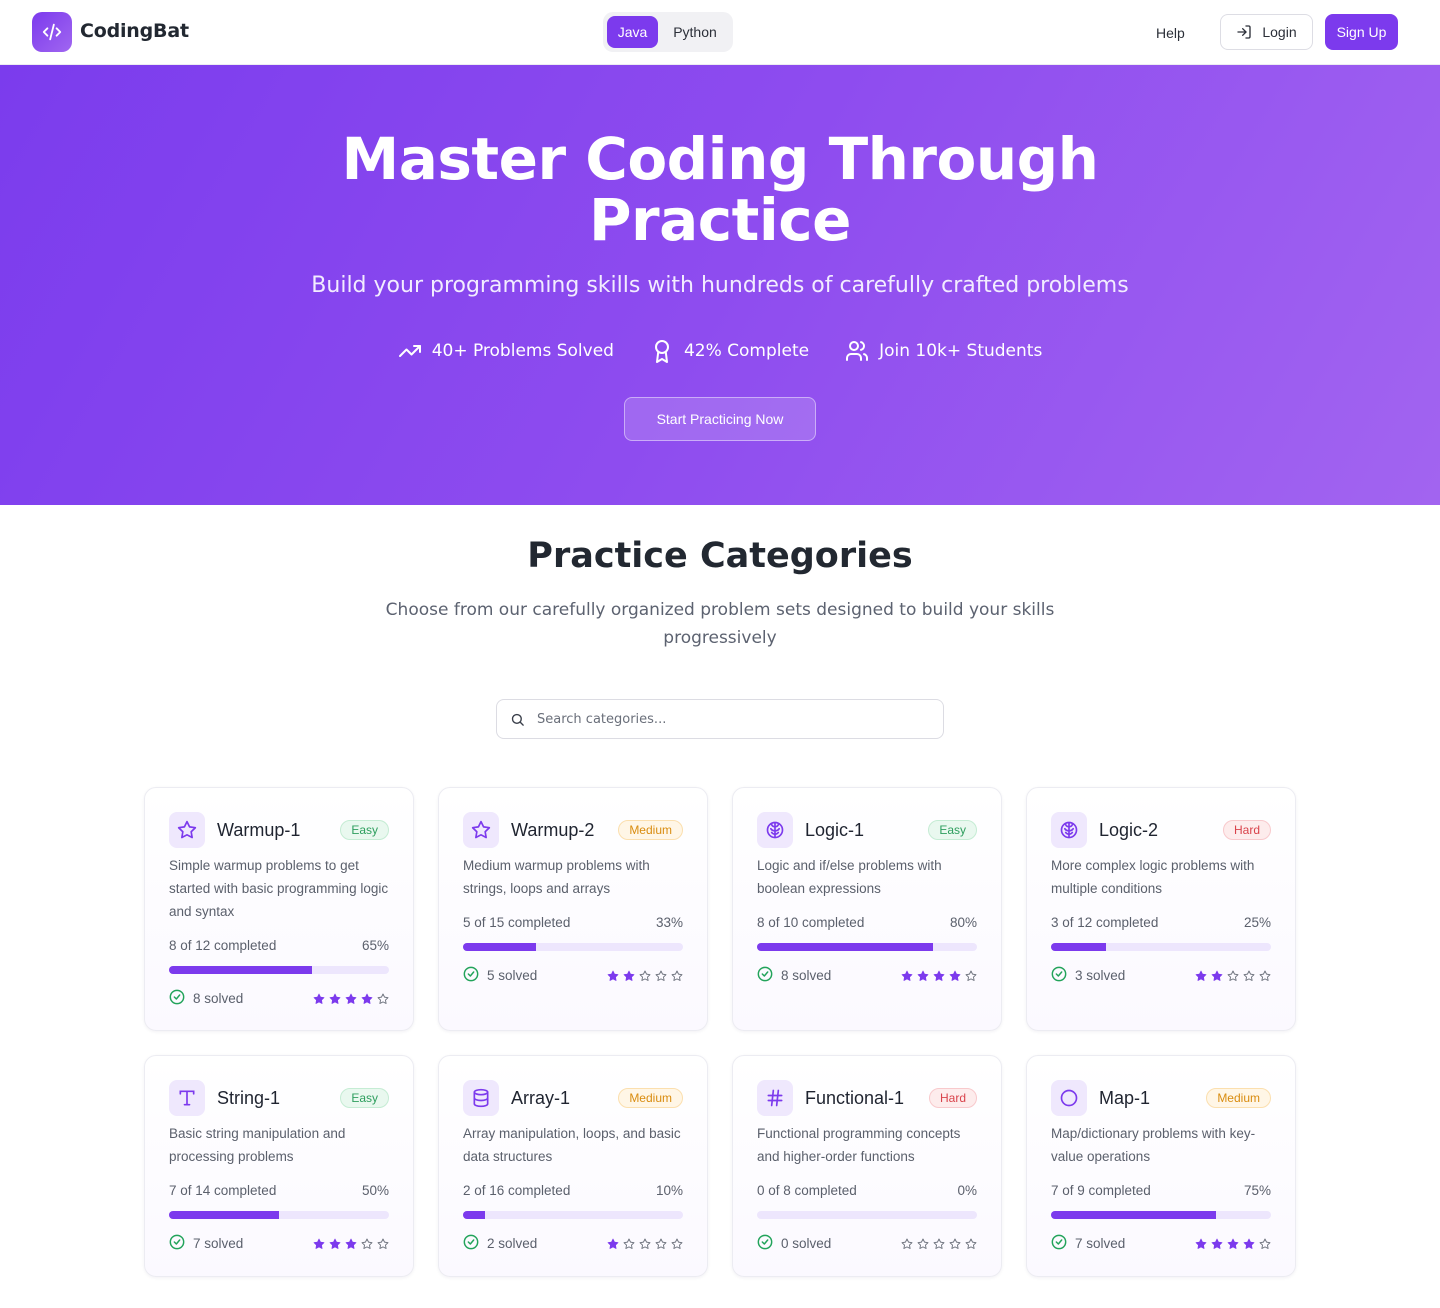 Image resolution: width=1440 pixels, height=1308 pixels. What do you see at coordinates (553, 830) in the screenshot?
I see `category-title: Warmup-2` at bounding box center [553, 830].